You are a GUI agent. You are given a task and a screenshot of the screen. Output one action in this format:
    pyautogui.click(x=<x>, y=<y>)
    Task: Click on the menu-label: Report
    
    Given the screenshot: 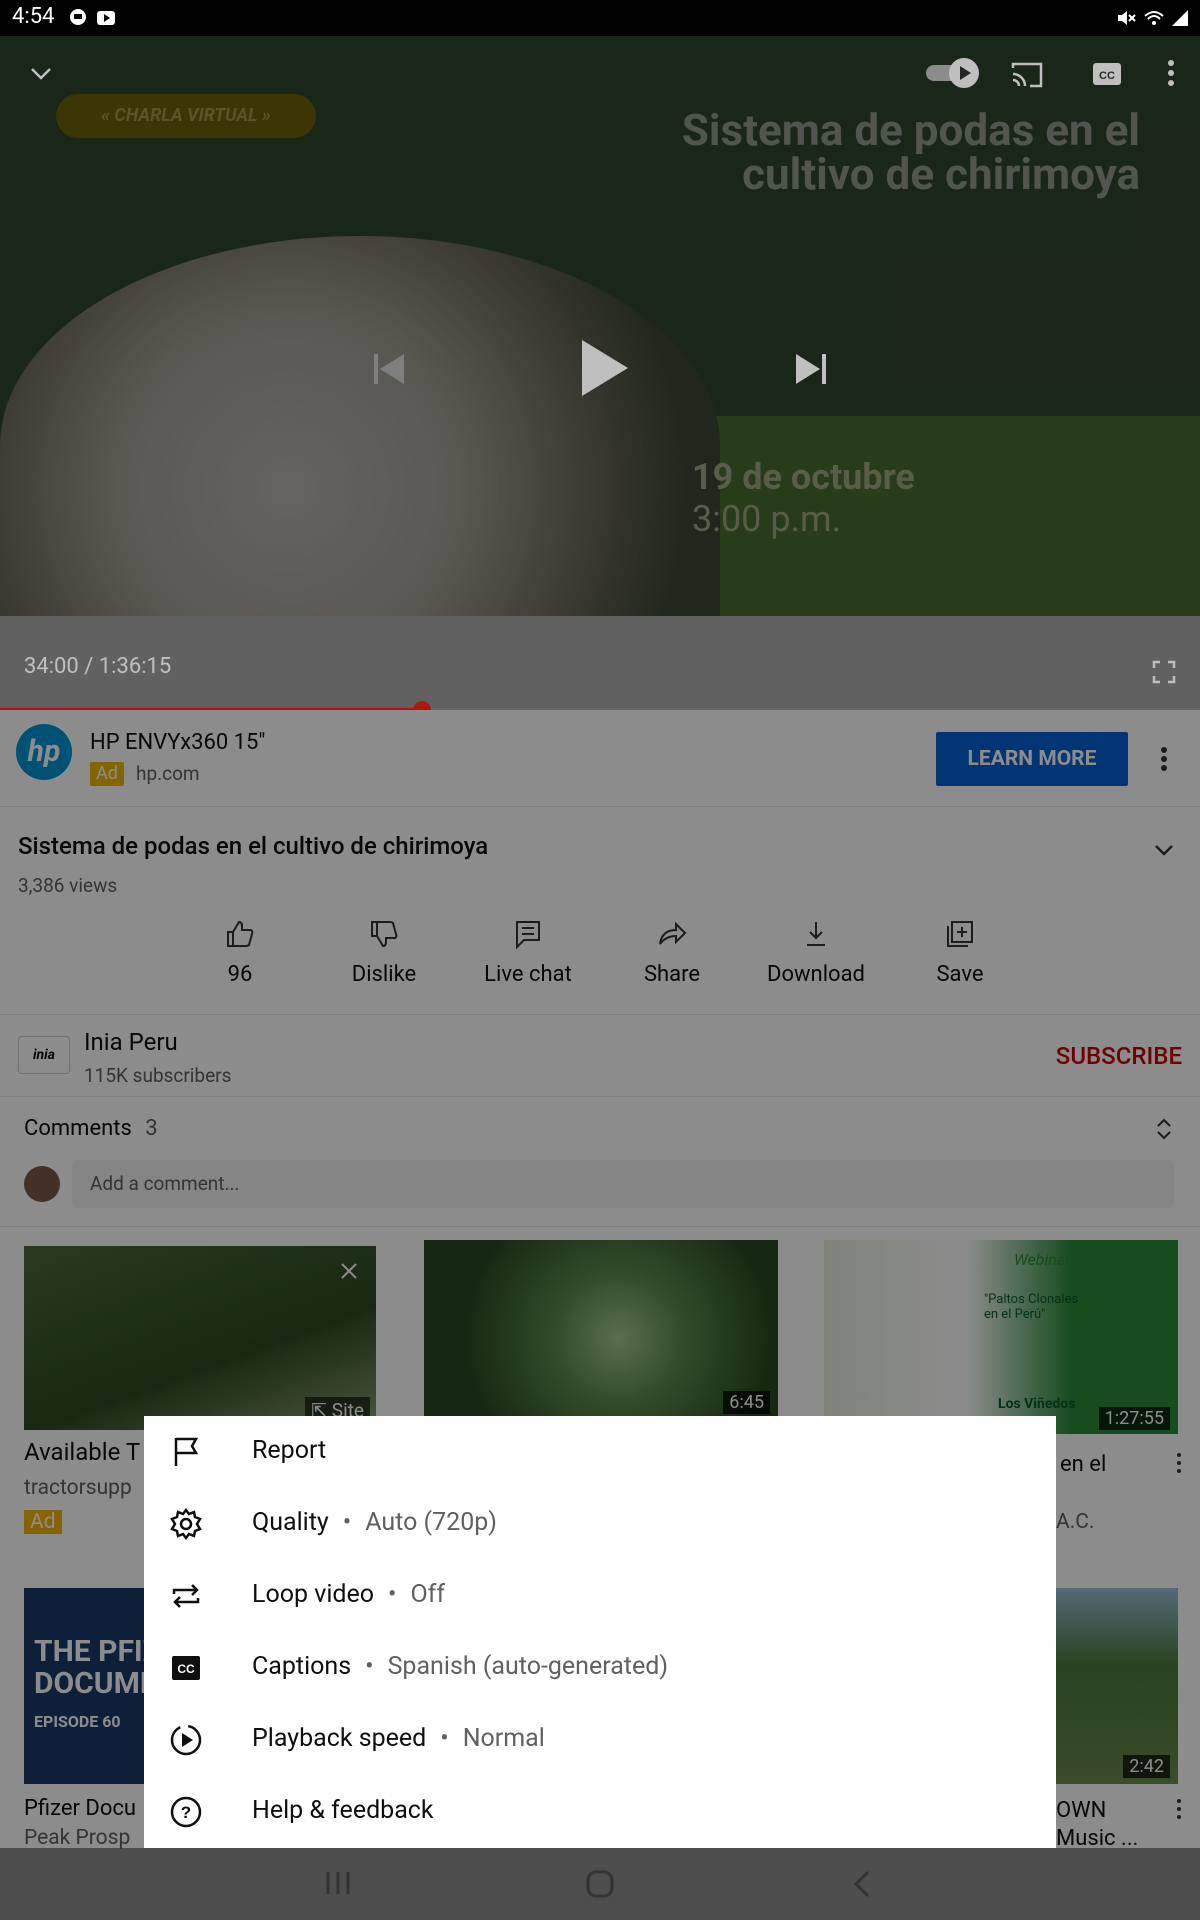 What is the action you would take?
    pyautogui.click(x=289, y=1450)
    